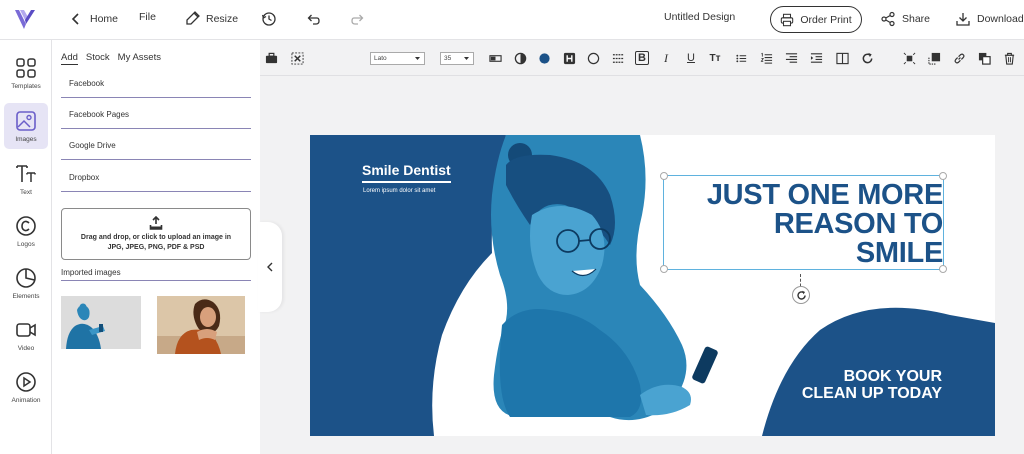 This screenshot has width=1024, height=454. What do you see at coordinates (26, 73) in the screenshot?
I see `rail-item-templates: Templates` at bounding box center [26, 73].